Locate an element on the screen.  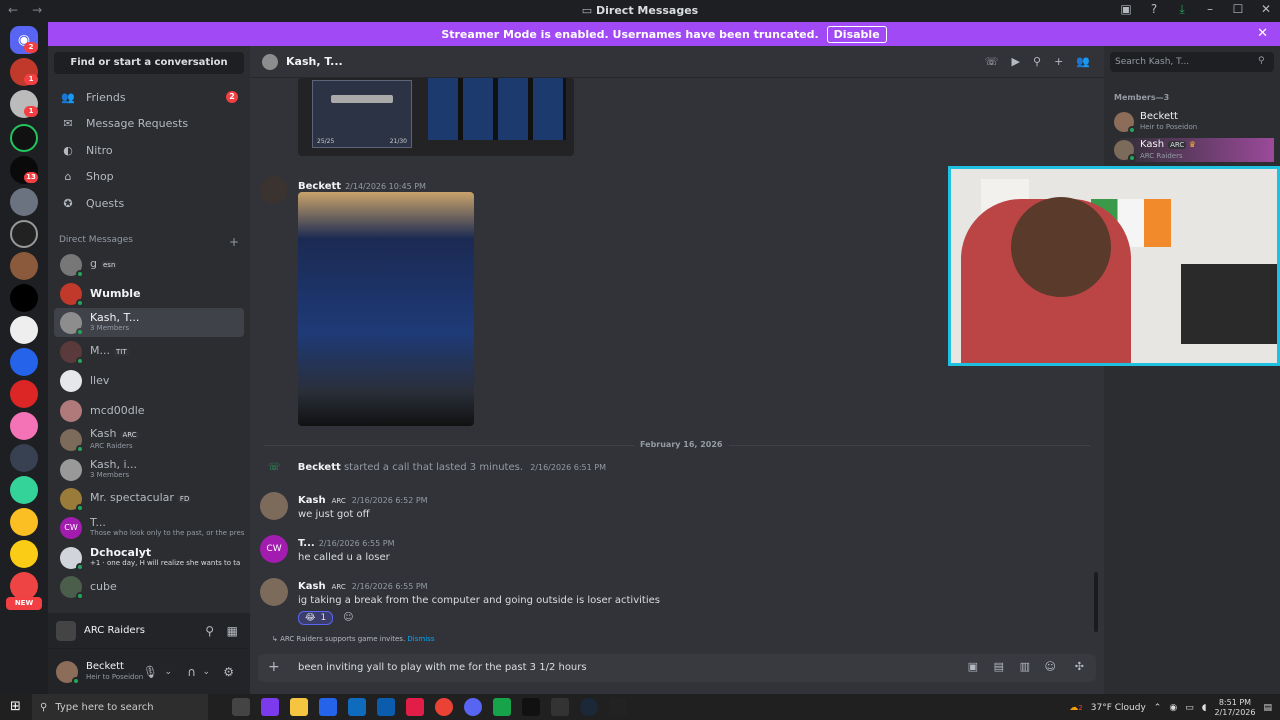
dm-item: M... TIT is located at coordinates (149, 351).